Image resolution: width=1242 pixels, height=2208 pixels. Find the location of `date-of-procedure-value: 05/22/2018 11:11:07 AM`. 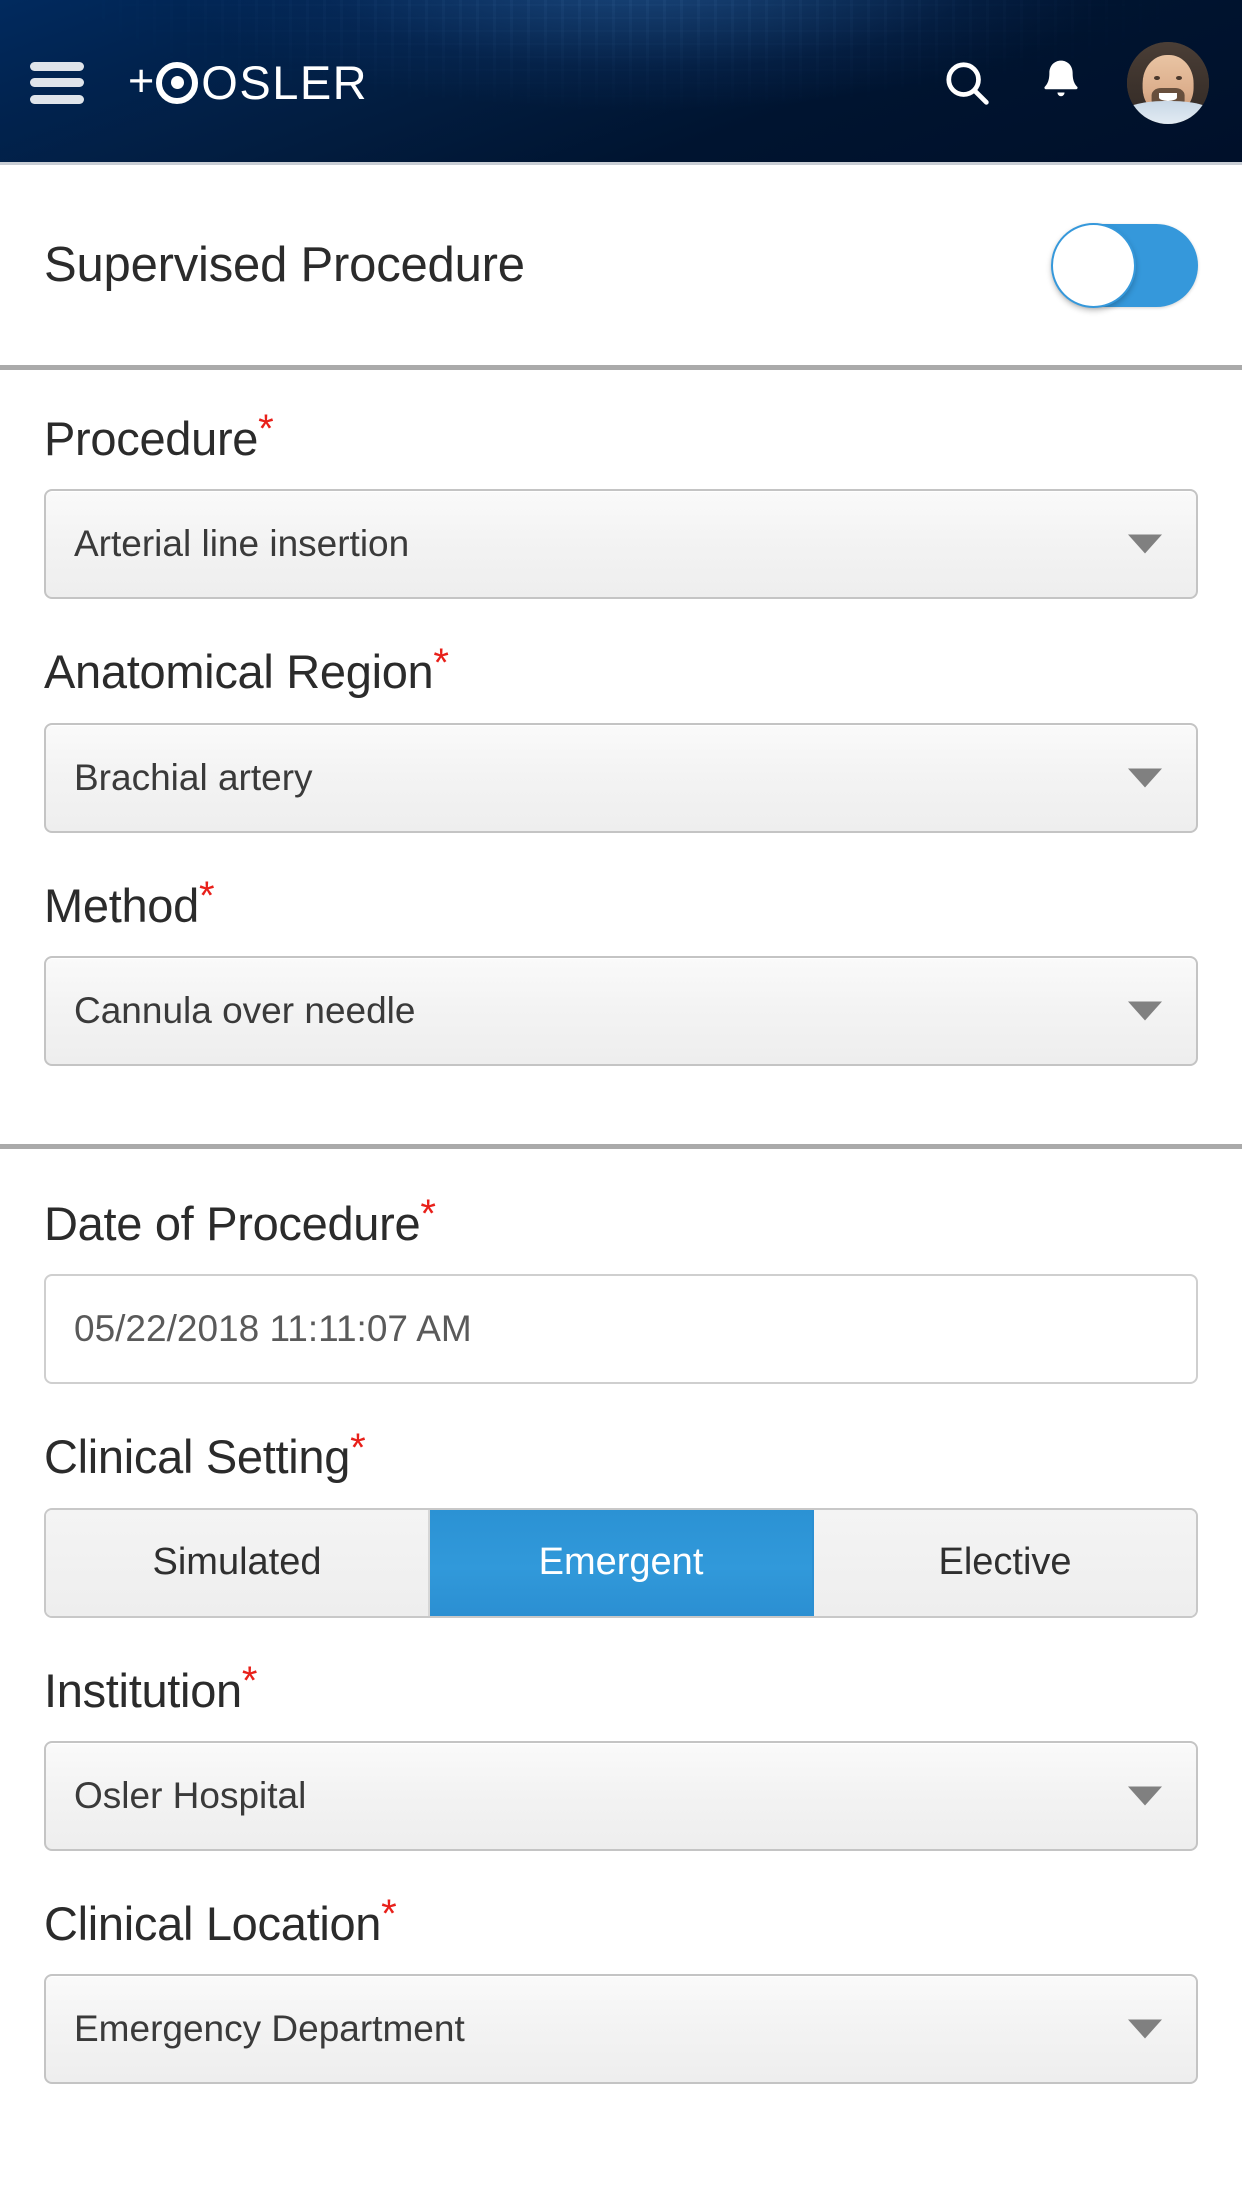

date-of-procedure-value: 05/22/2018 11:11:07 AM is located at coordinates (273, 1329).